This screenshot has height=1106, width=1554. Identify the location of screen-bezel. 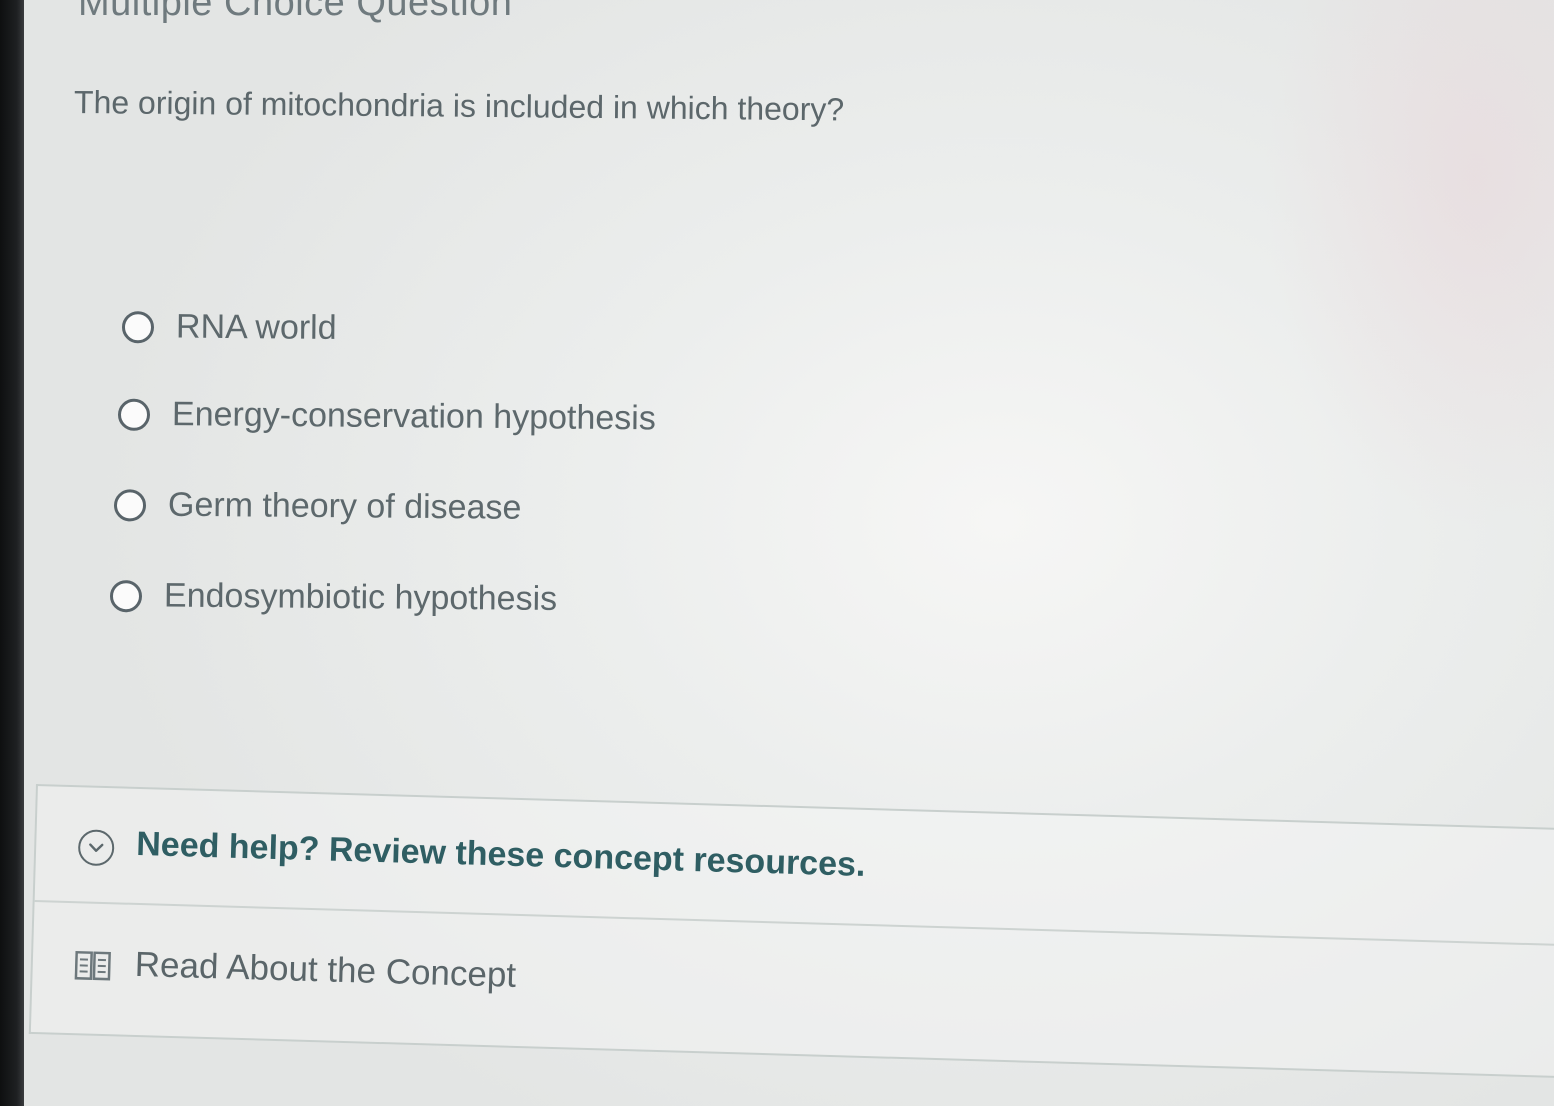
(12, 553).